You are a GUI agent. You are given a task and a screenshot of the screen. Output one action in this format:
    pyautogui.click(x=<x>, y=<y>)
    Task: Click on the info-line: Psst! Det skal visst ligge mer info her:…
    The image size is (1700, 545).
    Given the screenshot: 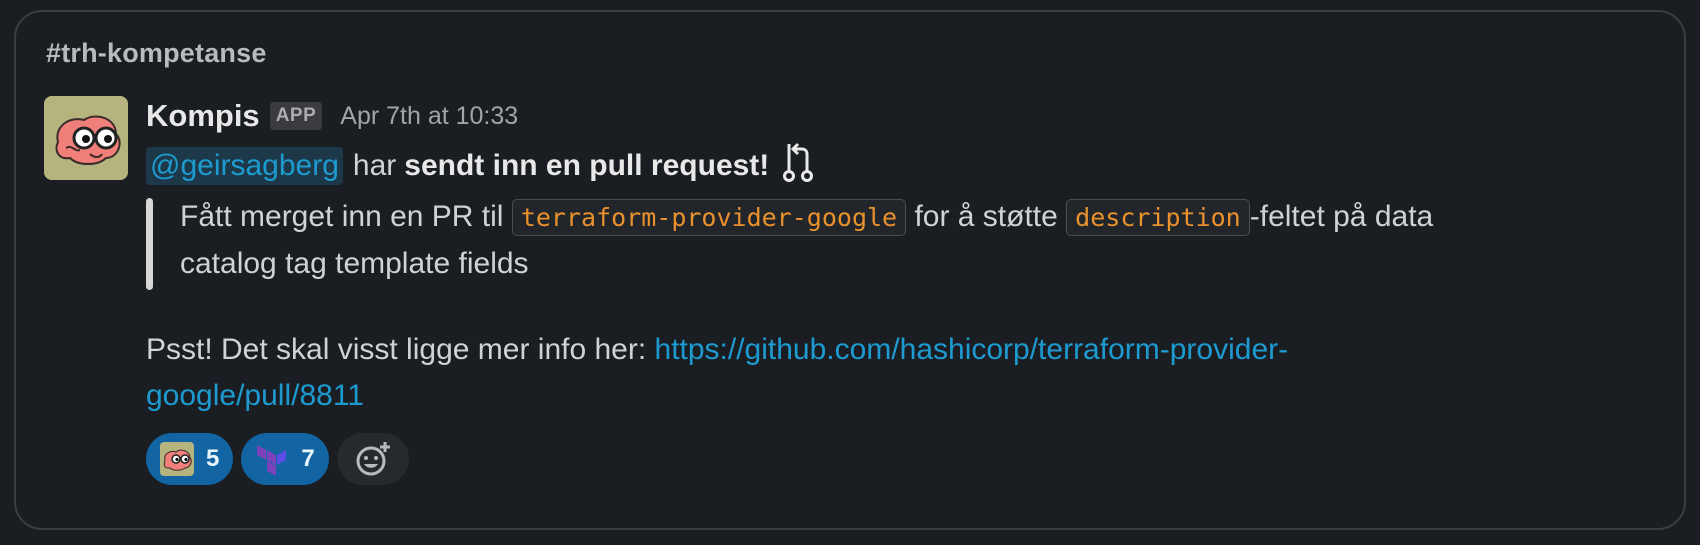 What is the action you would take?
    pyautogui.click(x=796, y=373)
    